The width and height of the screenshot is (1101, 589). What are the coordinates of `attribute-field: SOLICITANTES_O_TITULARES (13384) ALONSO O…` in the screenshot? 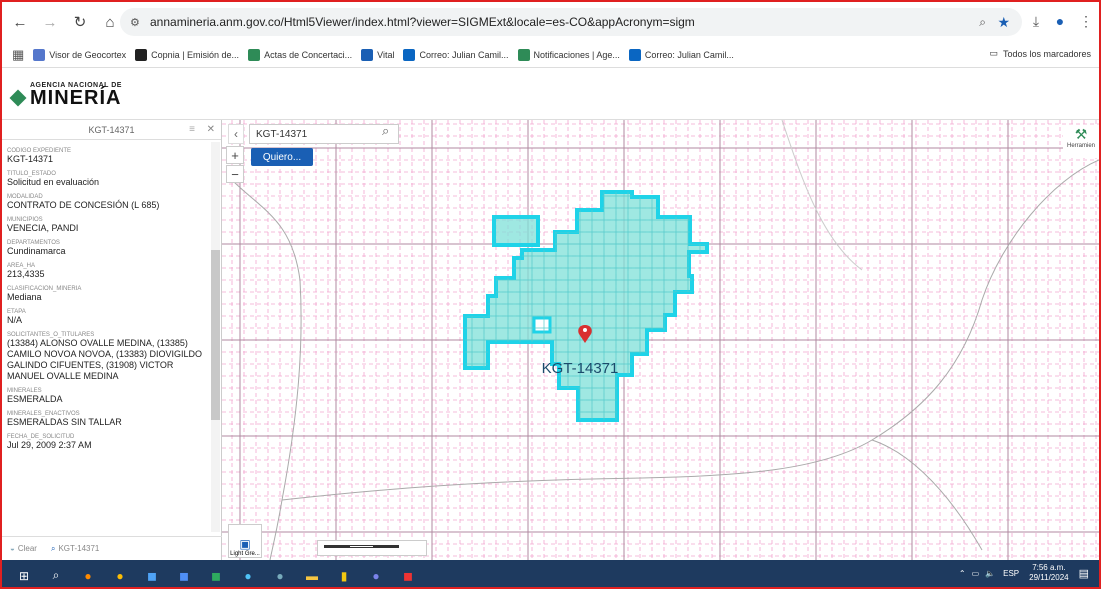 It's located at (107, 357).